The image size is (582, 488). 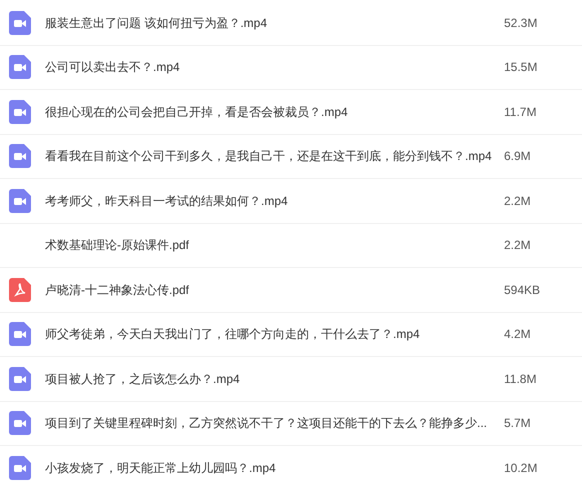 What do you see at coordinates (272, 111) in the screenshot?
I see `file-name: 很担心现在的公司会把自己开掉，看是否会被裁员？.mp4` at bounding box center [272, 111].